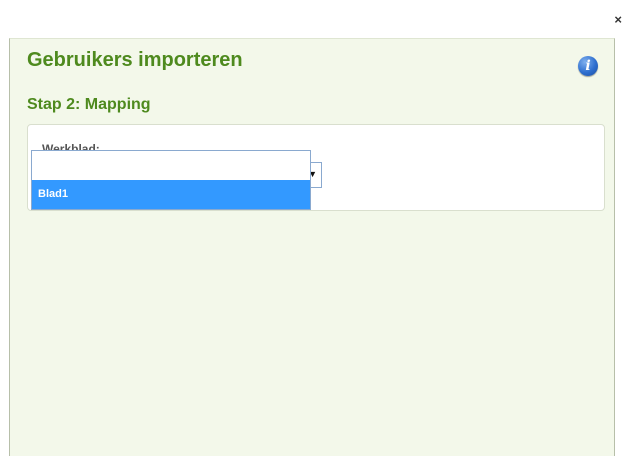 The image size is (624, 456). I want to click on dialog-title: Gebruikers importeren, so click(135, 60).